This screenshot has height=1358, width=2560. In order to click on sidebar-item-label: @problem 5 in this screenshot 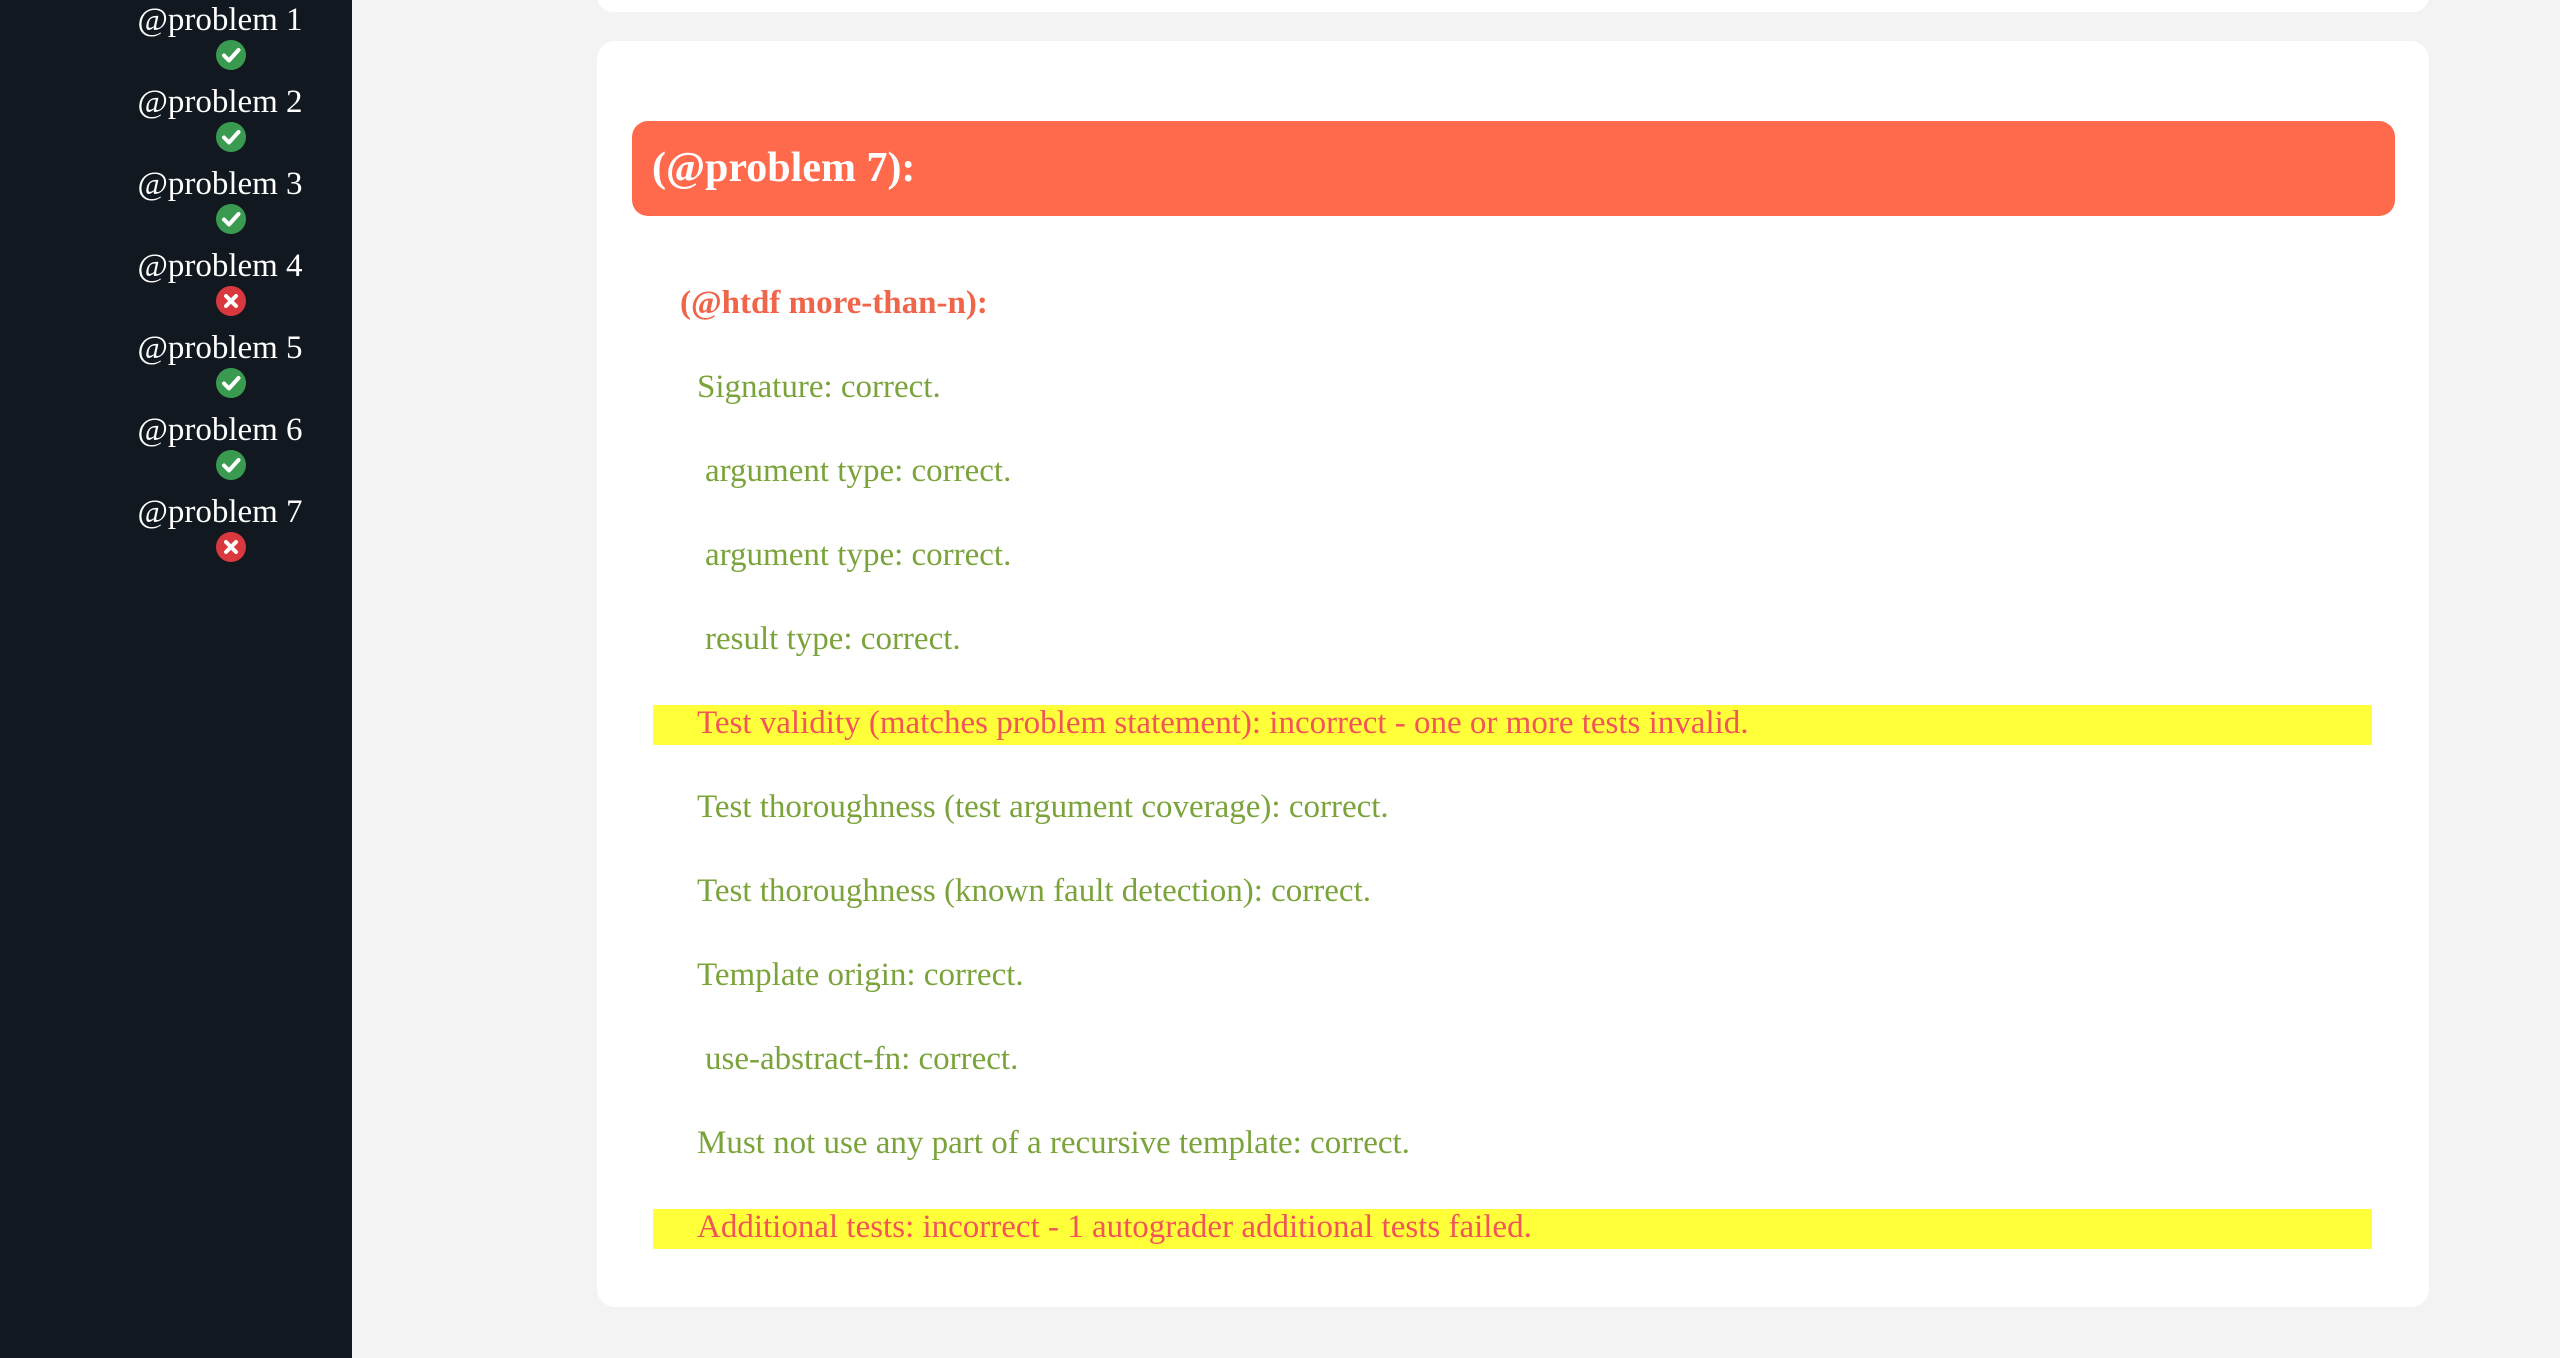, I will do `click(220, 348)`.